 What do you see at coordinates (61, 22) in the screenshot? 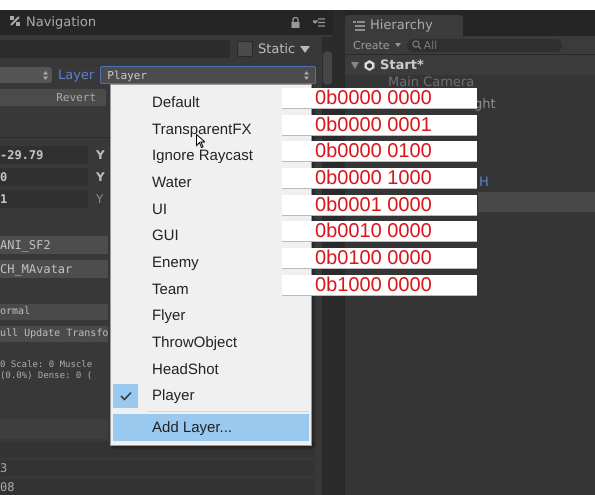
I see `panel-tab: Navigation` at bounding box center [61, 22].